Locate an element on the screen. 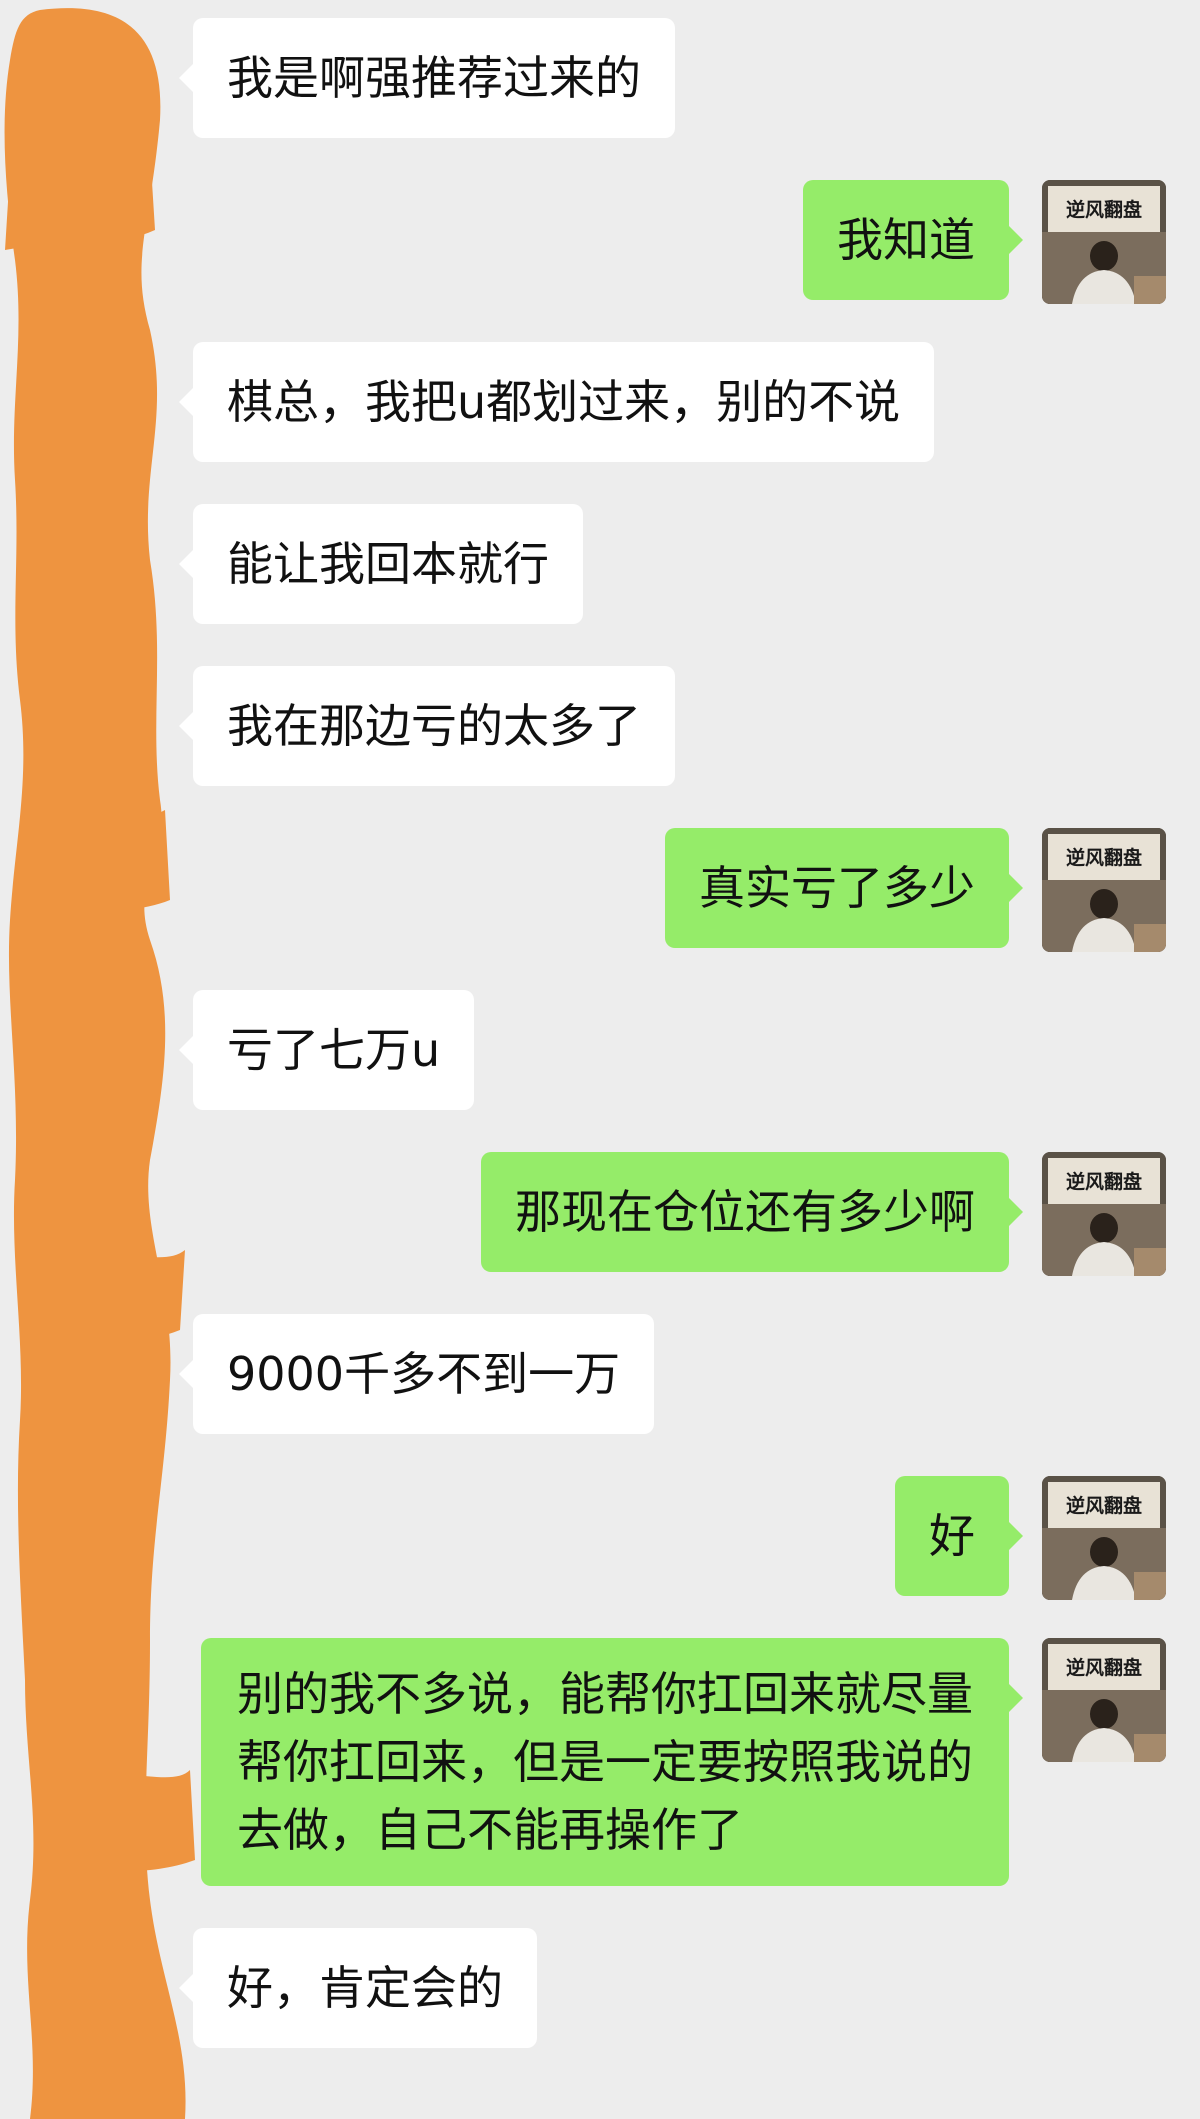  message-bubble-incoming: 我是啊强推荐过来的 is located at coordinates (427, 78).